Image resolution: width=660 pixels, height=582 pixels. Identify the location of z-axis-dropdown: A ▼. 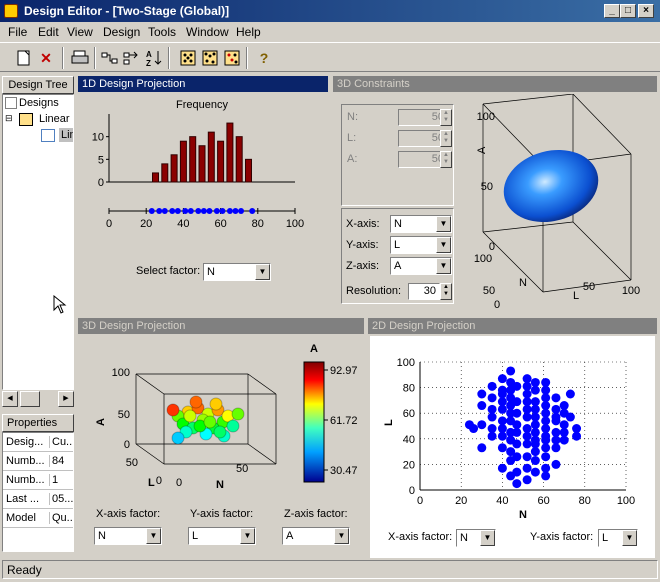
(421, 266).